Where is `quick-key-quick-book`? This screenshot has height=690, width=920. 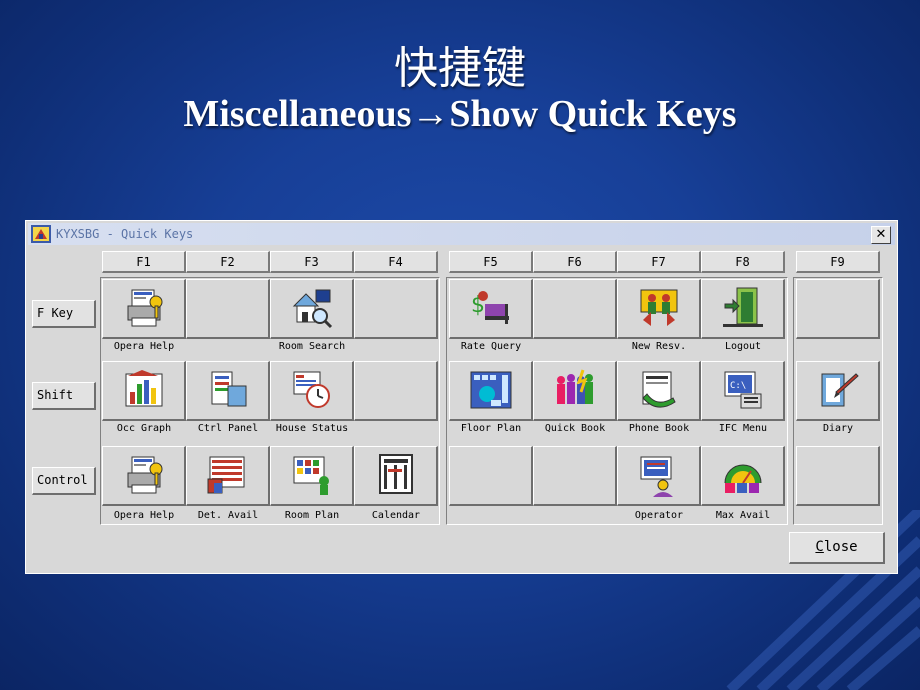 quick-key-quick-book is located at coordinates (575, 391).